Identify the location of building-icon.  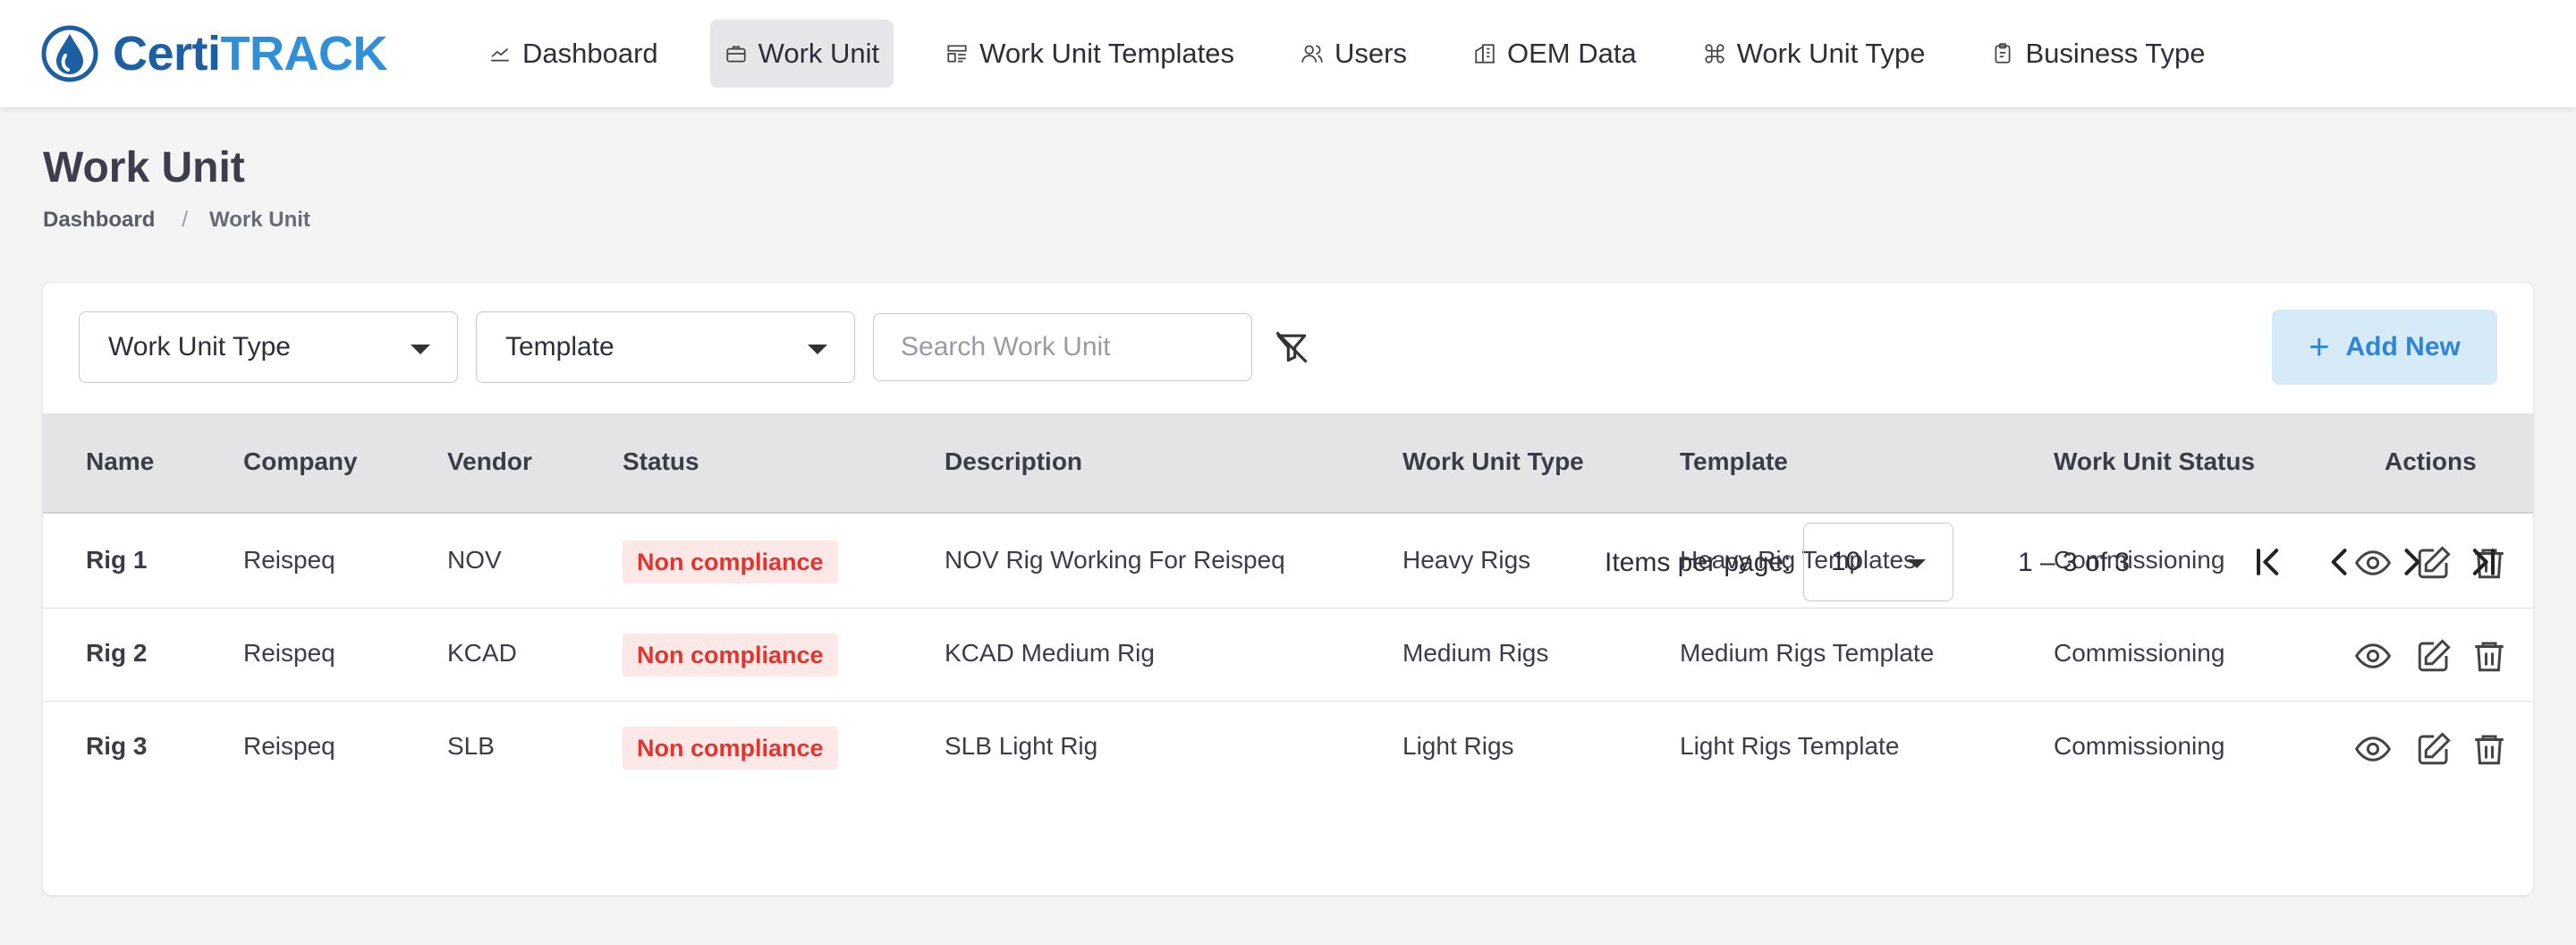
(1485, 54).